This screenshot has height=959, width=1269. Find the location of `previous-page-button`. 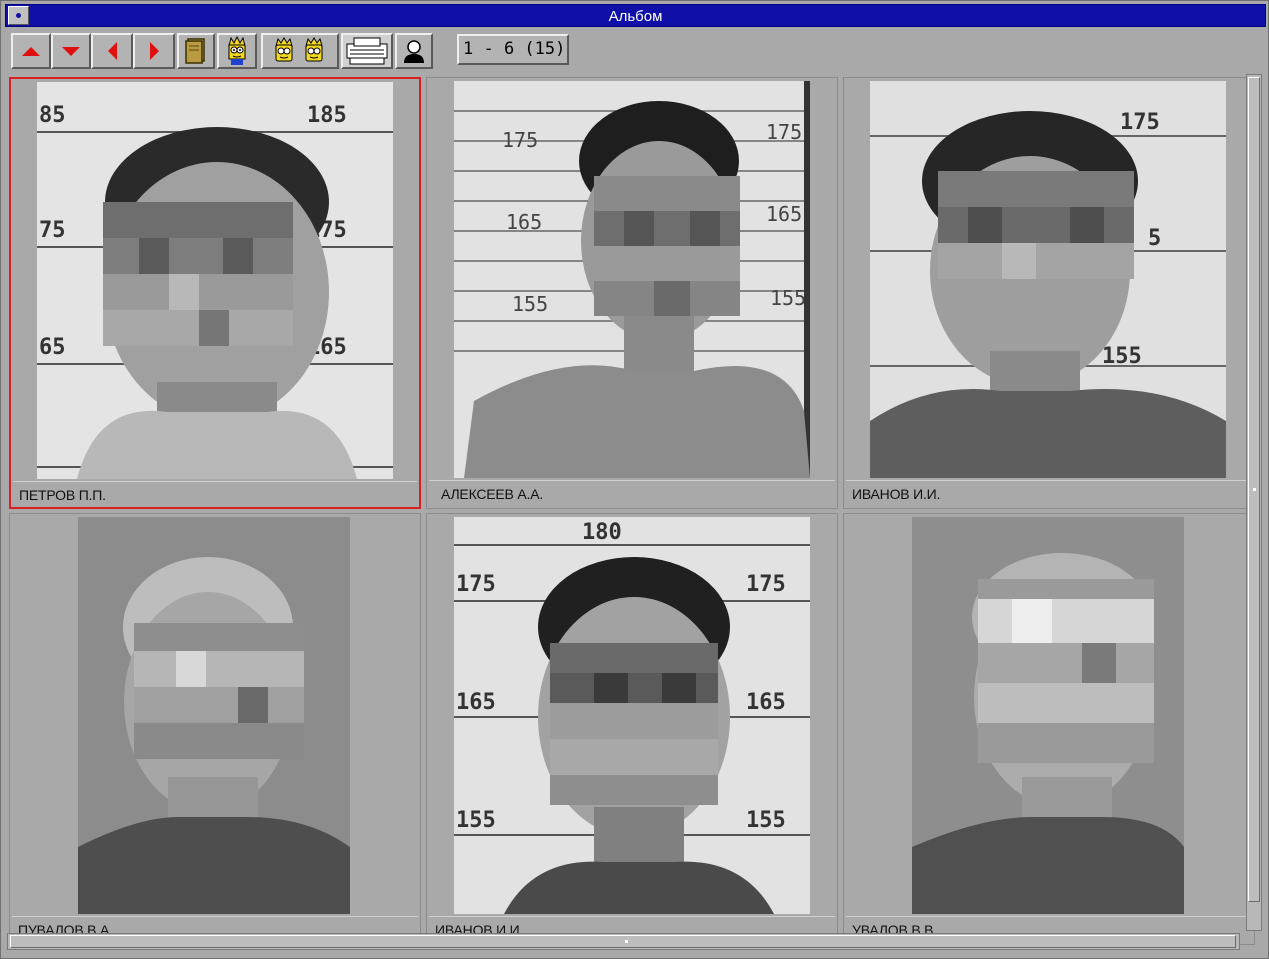

previous-page-button is located at coordinates (112, 51).